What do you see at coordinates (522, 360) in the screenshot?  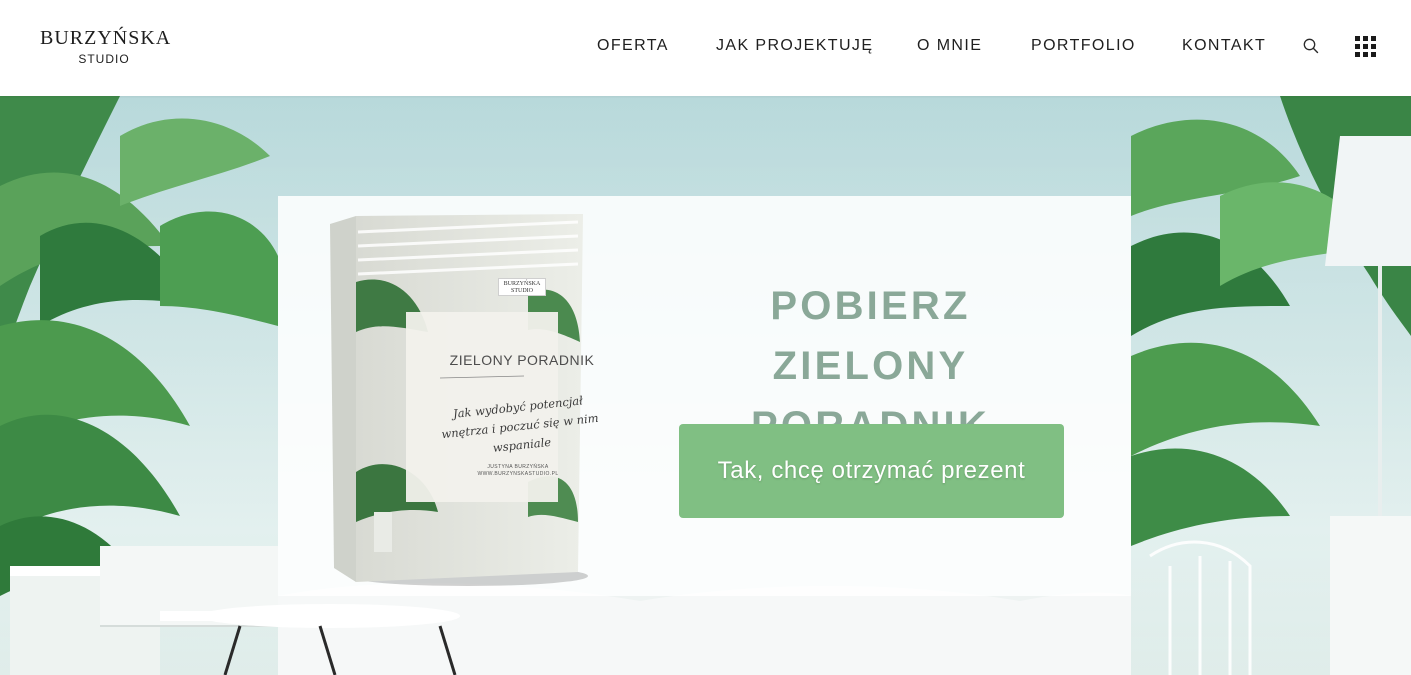 I see `book-title: ZIELONY PORADNIK` at bounding box center [522, 360].